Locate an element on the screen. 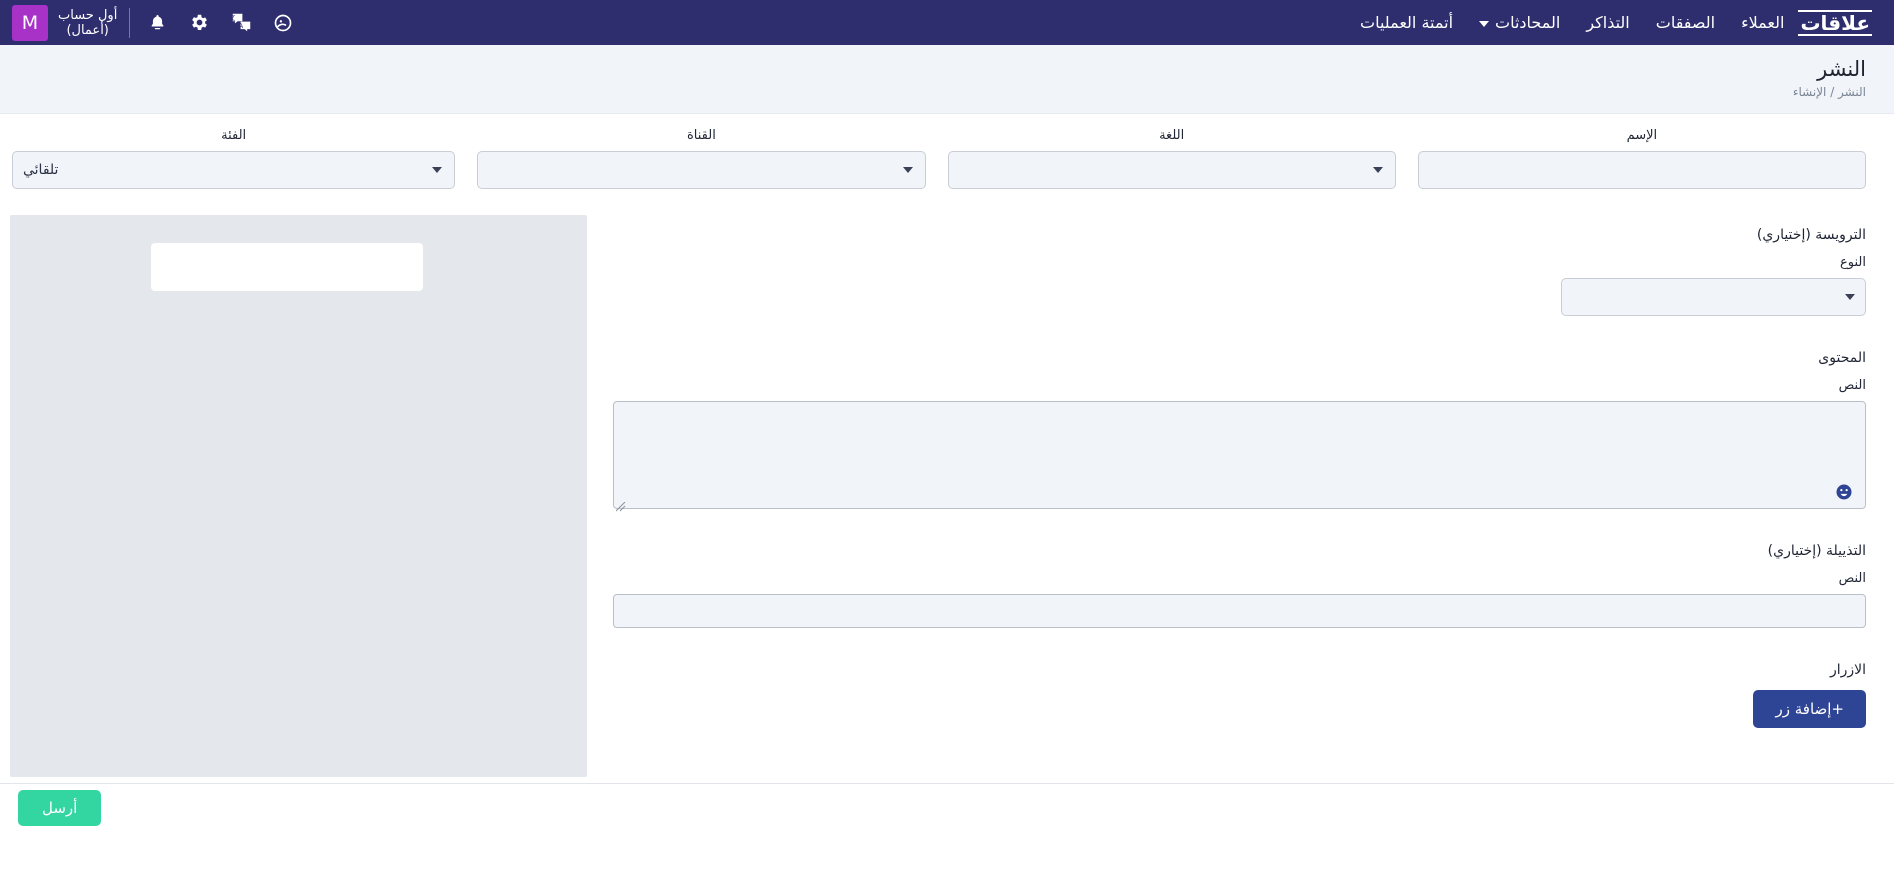 The width and height of the screenshot is (1894, 877). buttons-section-title: الازرار is located at coordinates (1847, 670).